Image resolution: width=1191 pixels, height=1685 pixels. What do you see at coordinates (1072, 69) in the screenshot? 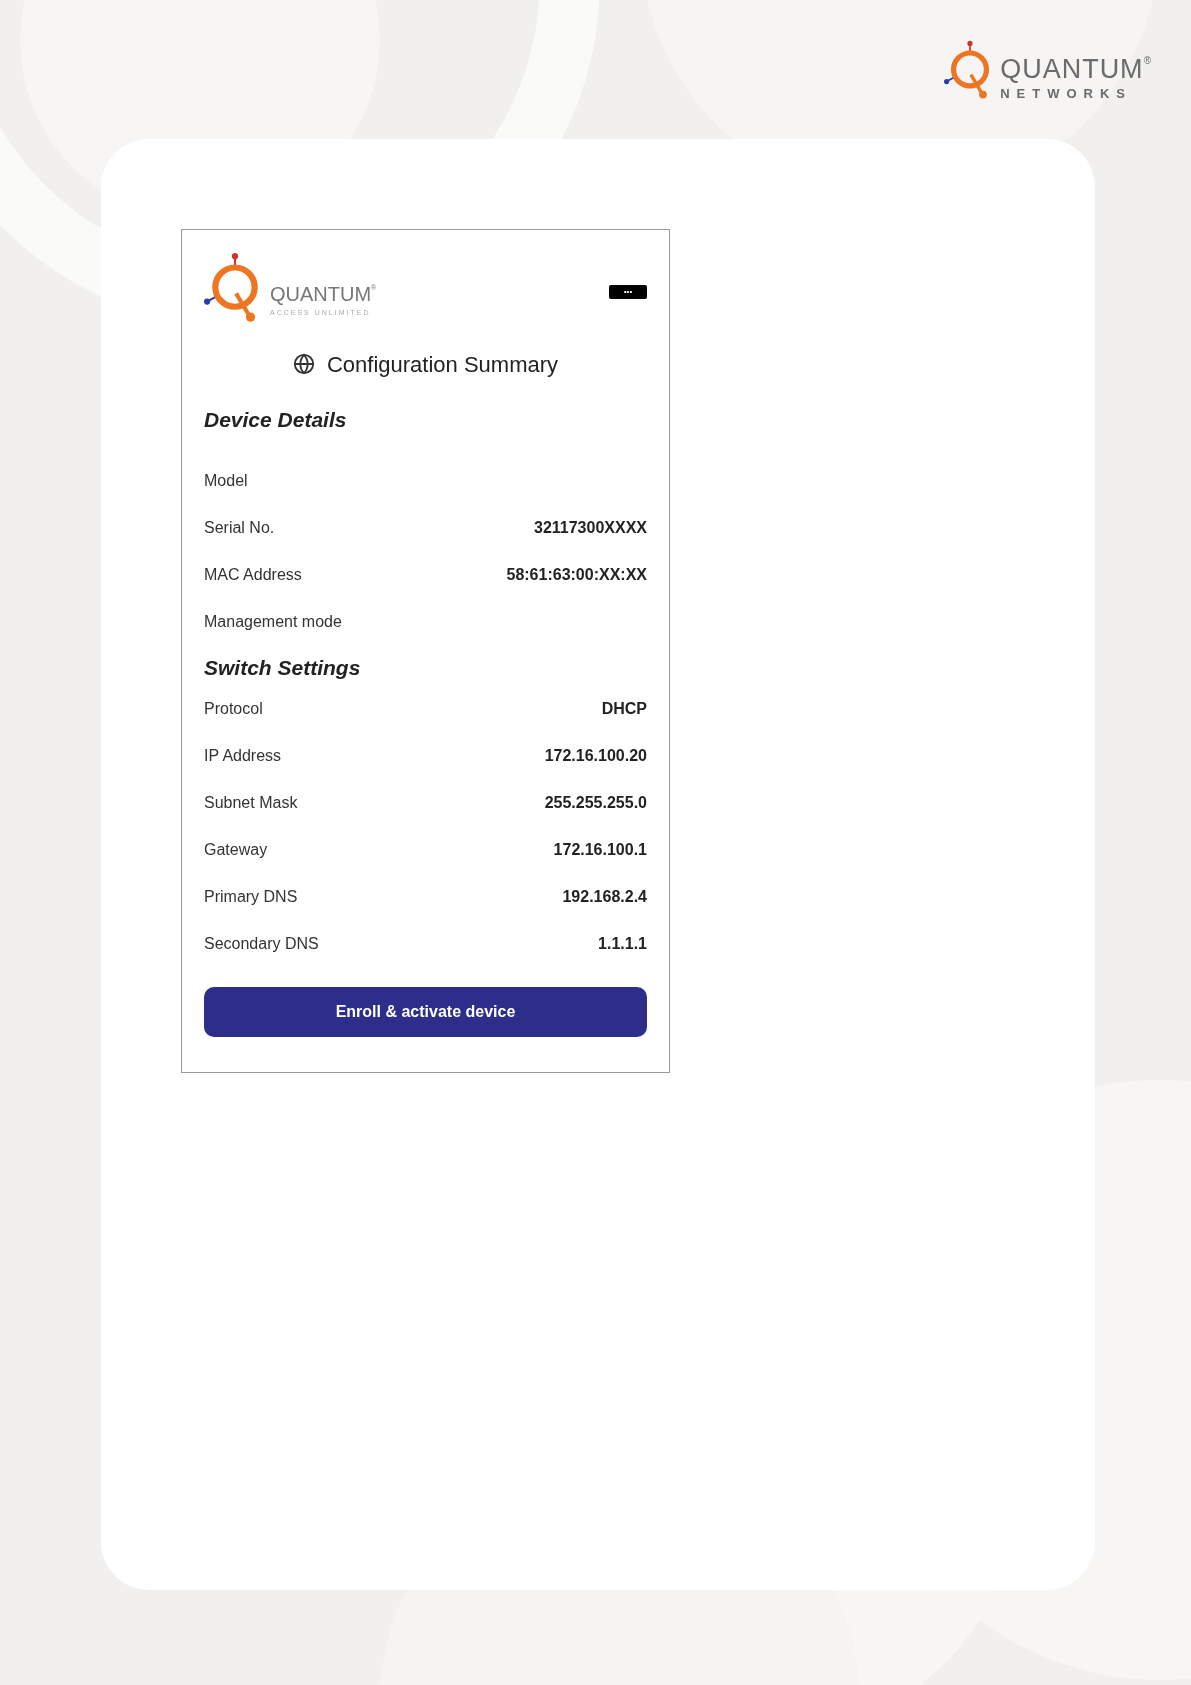
I see `brand-name: QUANTUM` at bounding box center [1072, 69].